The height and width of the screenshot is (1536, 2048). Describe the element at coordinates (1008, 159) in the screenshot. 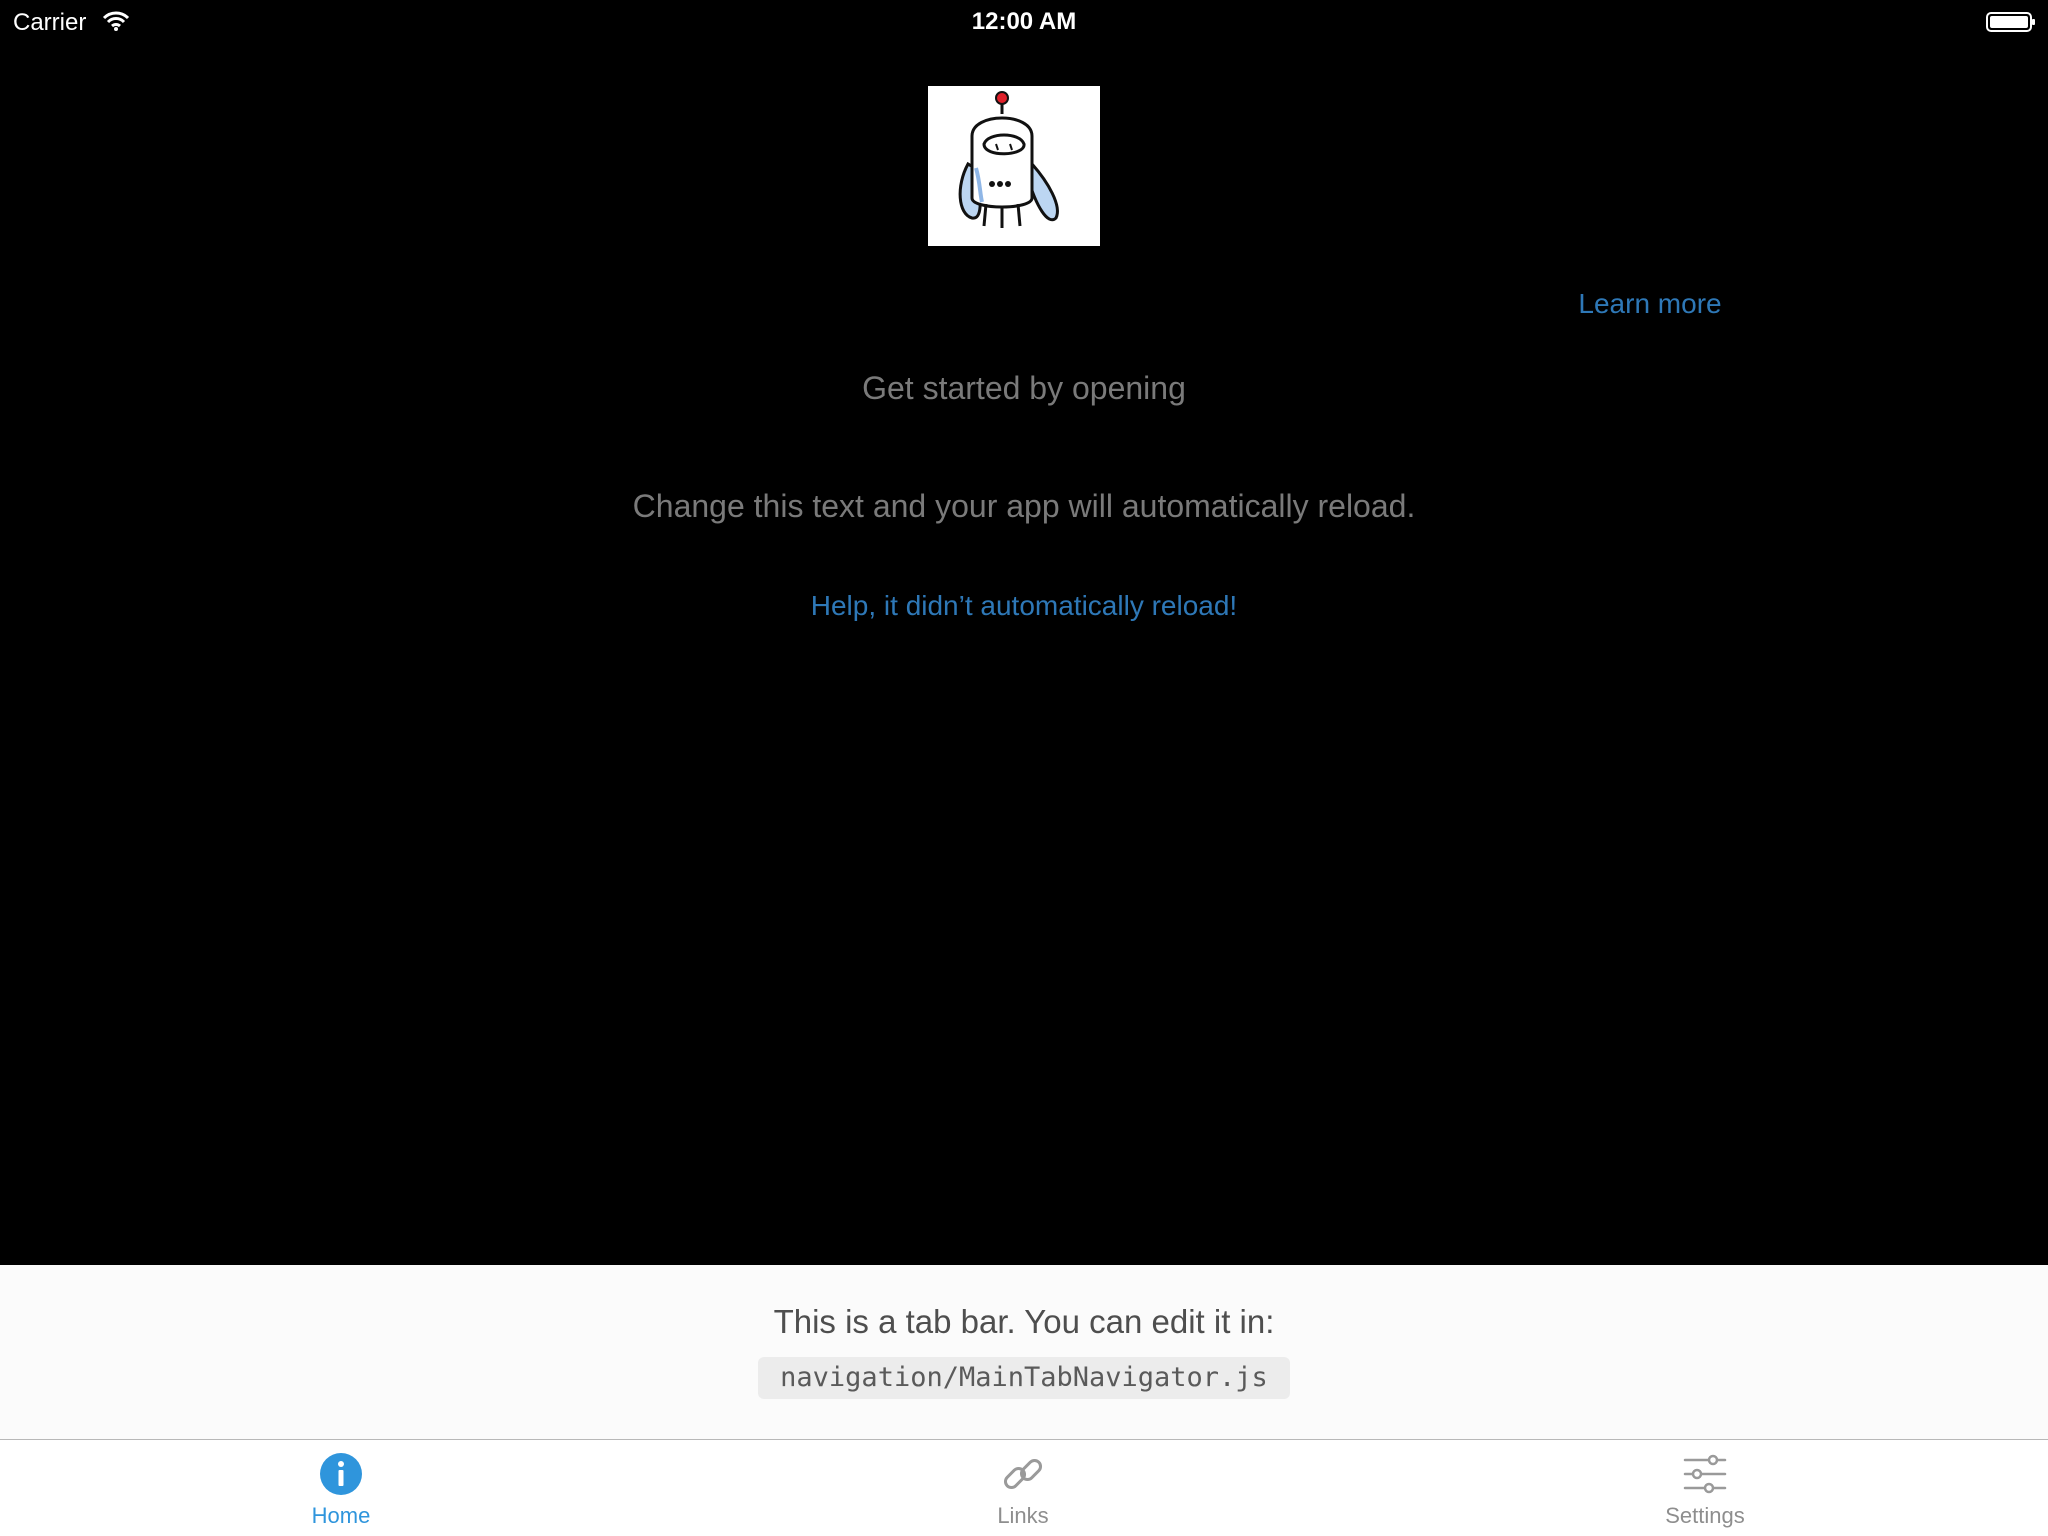

I see `robot-logo-art` at that location.